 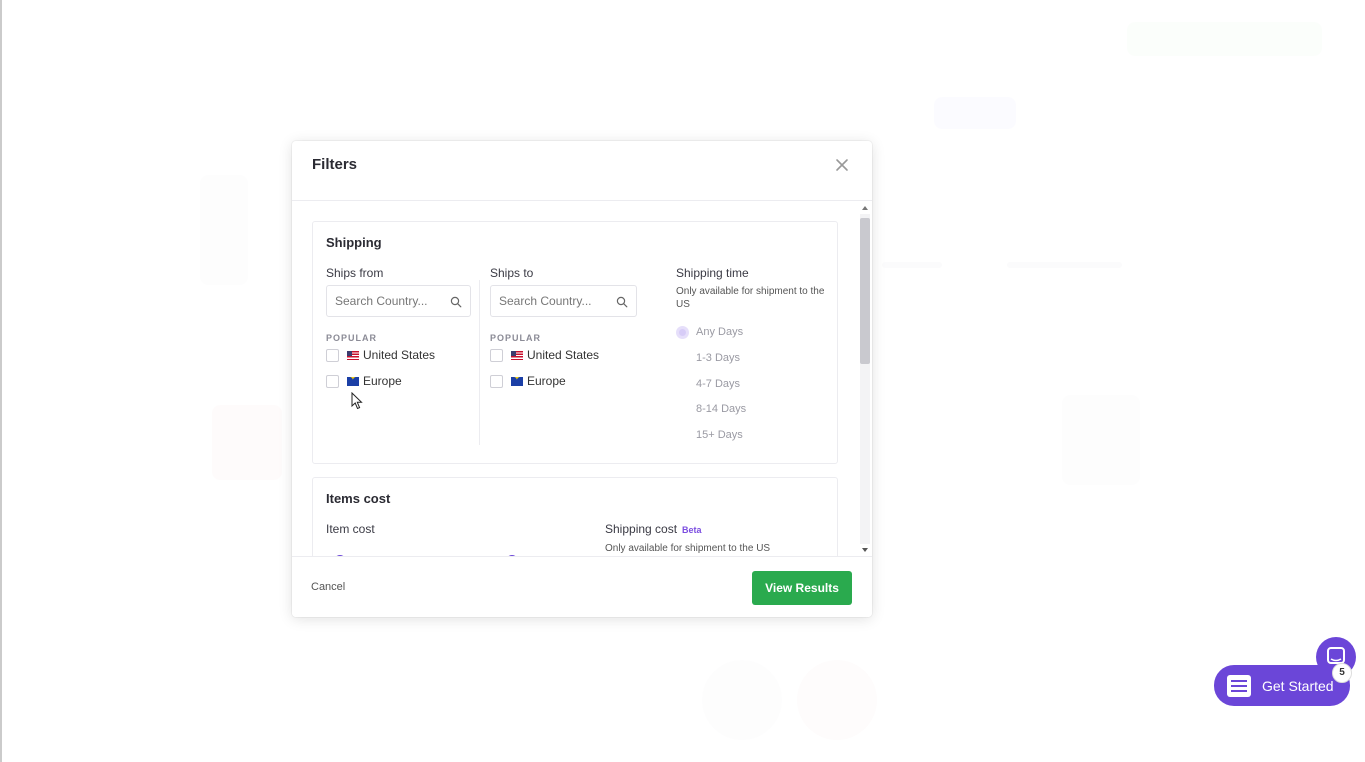 What do you see at coordinates (496, 381) in the screenshot?
I see `ships-to-europe-checkbox` at bounding box center [496, 381].